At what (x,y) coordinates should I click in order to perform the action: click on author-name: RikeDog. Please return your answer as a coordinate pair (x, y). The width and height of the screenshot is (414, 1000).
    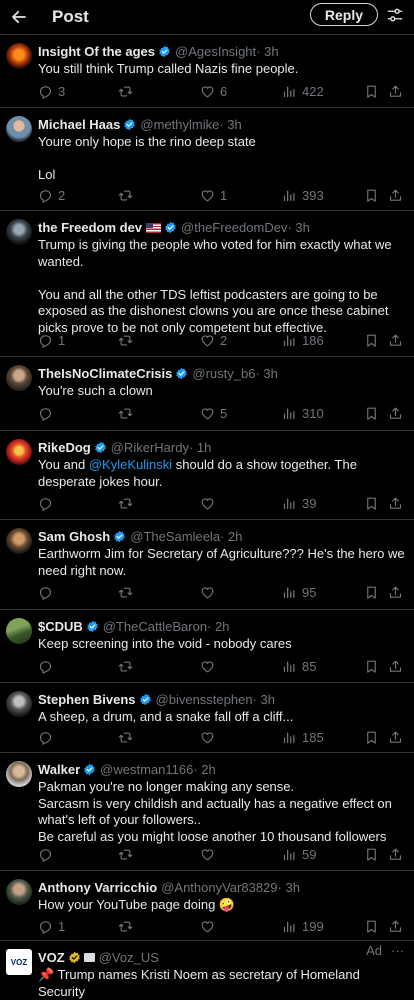
    Looking at the image, I should click on (64, 447).